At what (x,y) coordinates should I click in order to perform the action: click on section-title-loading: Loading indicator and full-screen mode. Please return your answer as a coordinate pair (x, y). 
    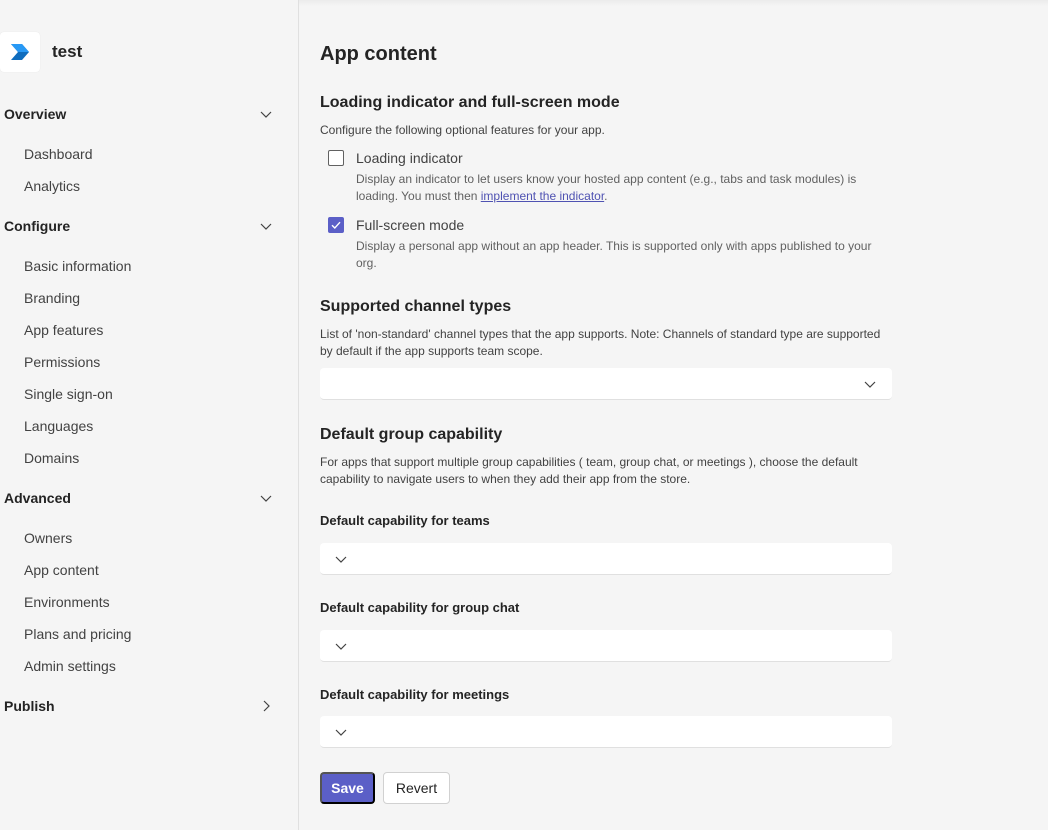
    Looking at the image, I should click on (470, 102).